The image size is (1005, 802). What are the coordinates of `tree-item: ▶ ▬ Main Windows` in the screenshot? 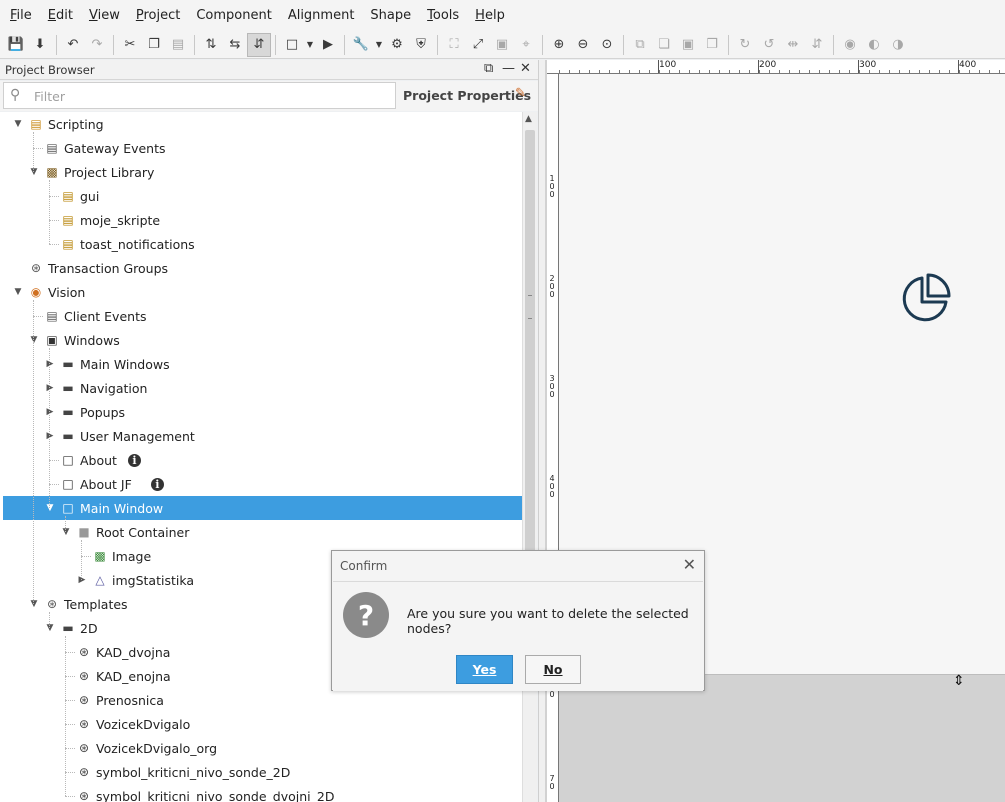 It's located at (262, 364).